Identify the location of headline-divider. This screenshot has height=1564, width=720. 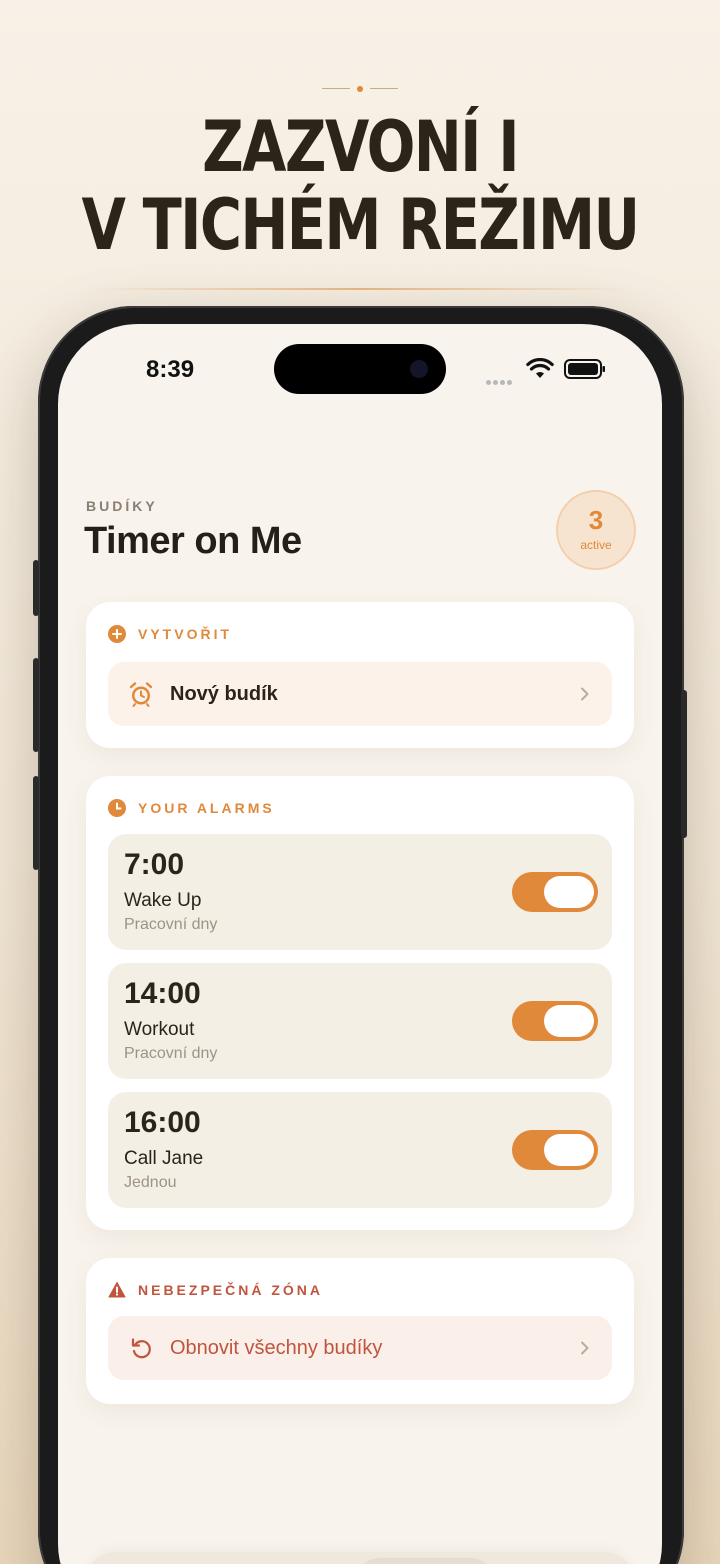
(360, 289).